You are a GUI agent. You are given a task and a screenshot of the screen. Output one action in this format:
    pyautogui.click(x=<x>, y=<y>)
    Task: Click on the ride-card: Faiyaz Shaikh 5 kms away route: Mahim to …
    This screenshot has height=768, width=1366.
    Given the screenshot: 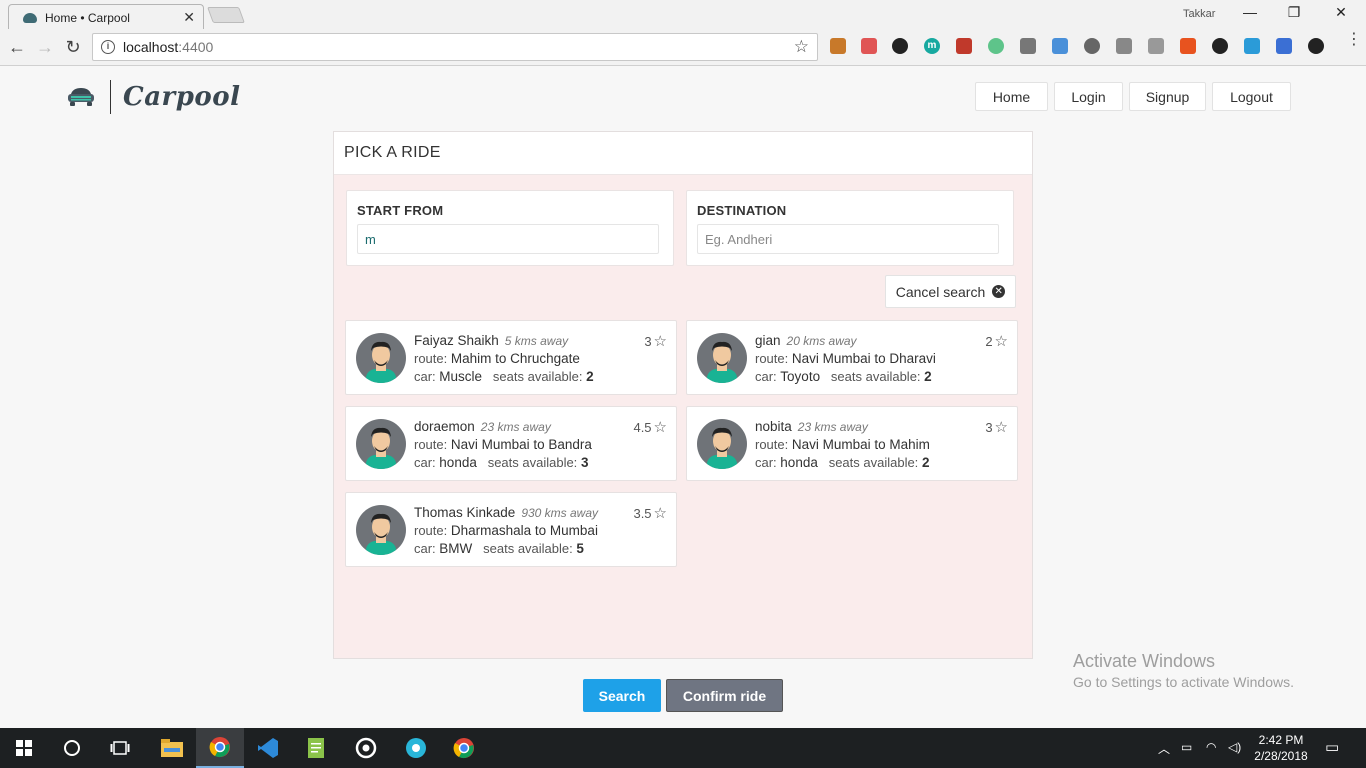 What is the action you would take?
    pyautogui.click(x=511, y=357)
    